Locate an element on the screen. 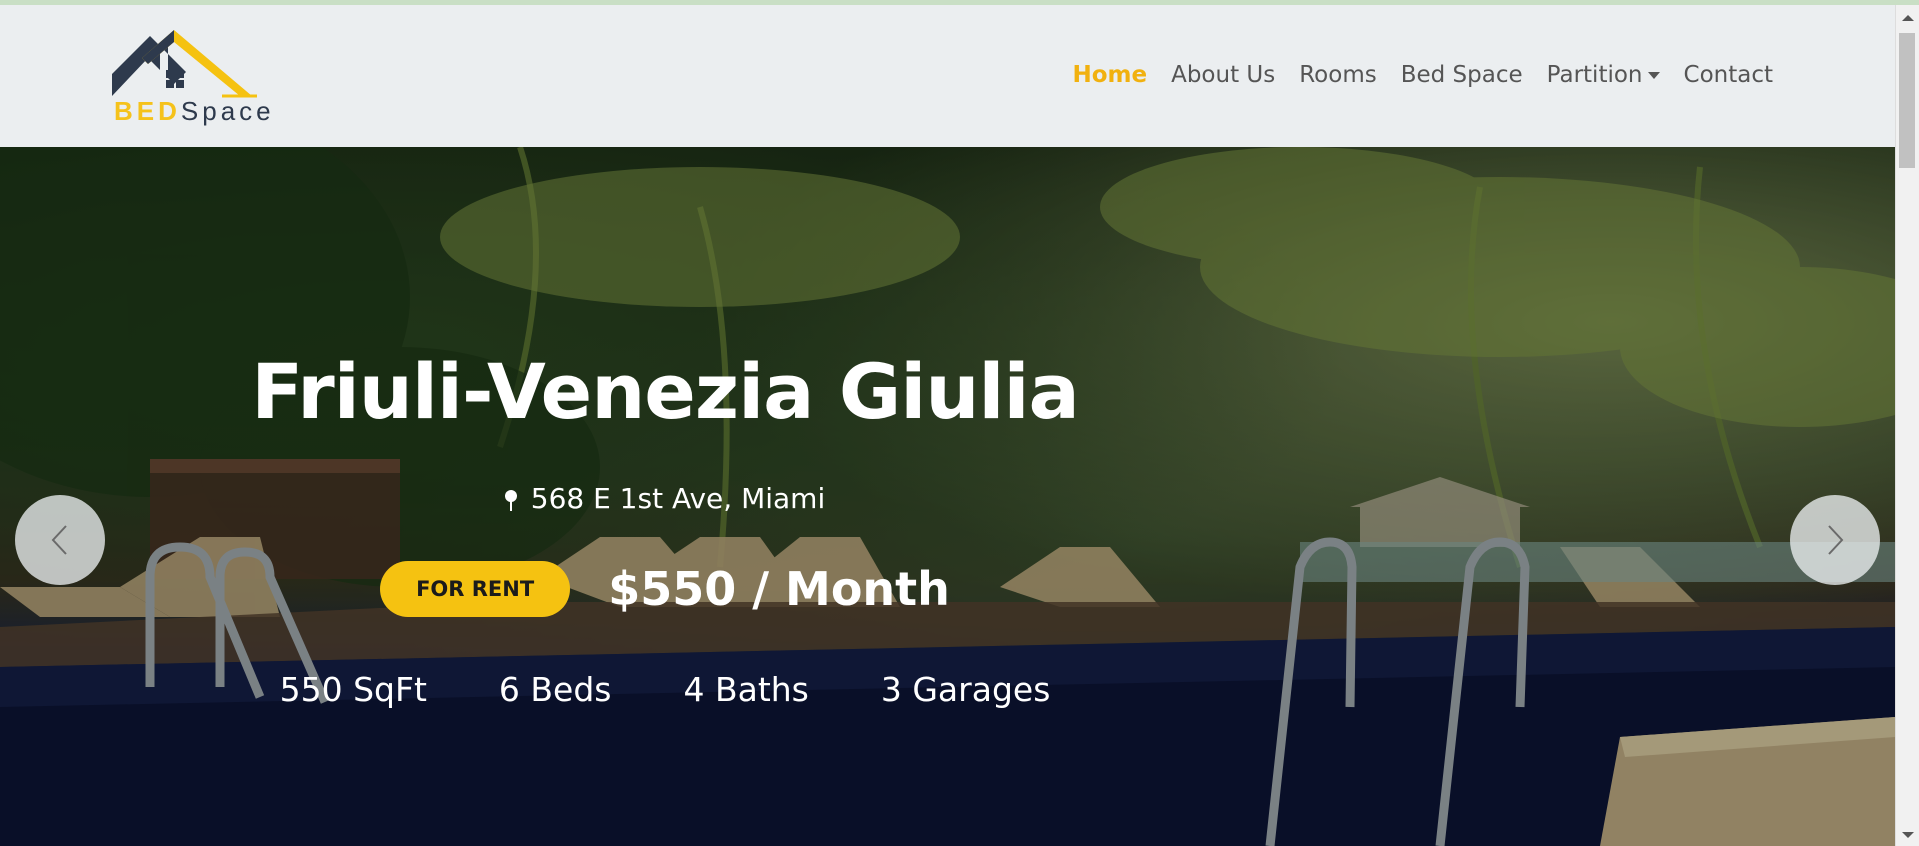 The image size is (1919, 846). chevron-right-icon is located at coordinates (1836, 540).